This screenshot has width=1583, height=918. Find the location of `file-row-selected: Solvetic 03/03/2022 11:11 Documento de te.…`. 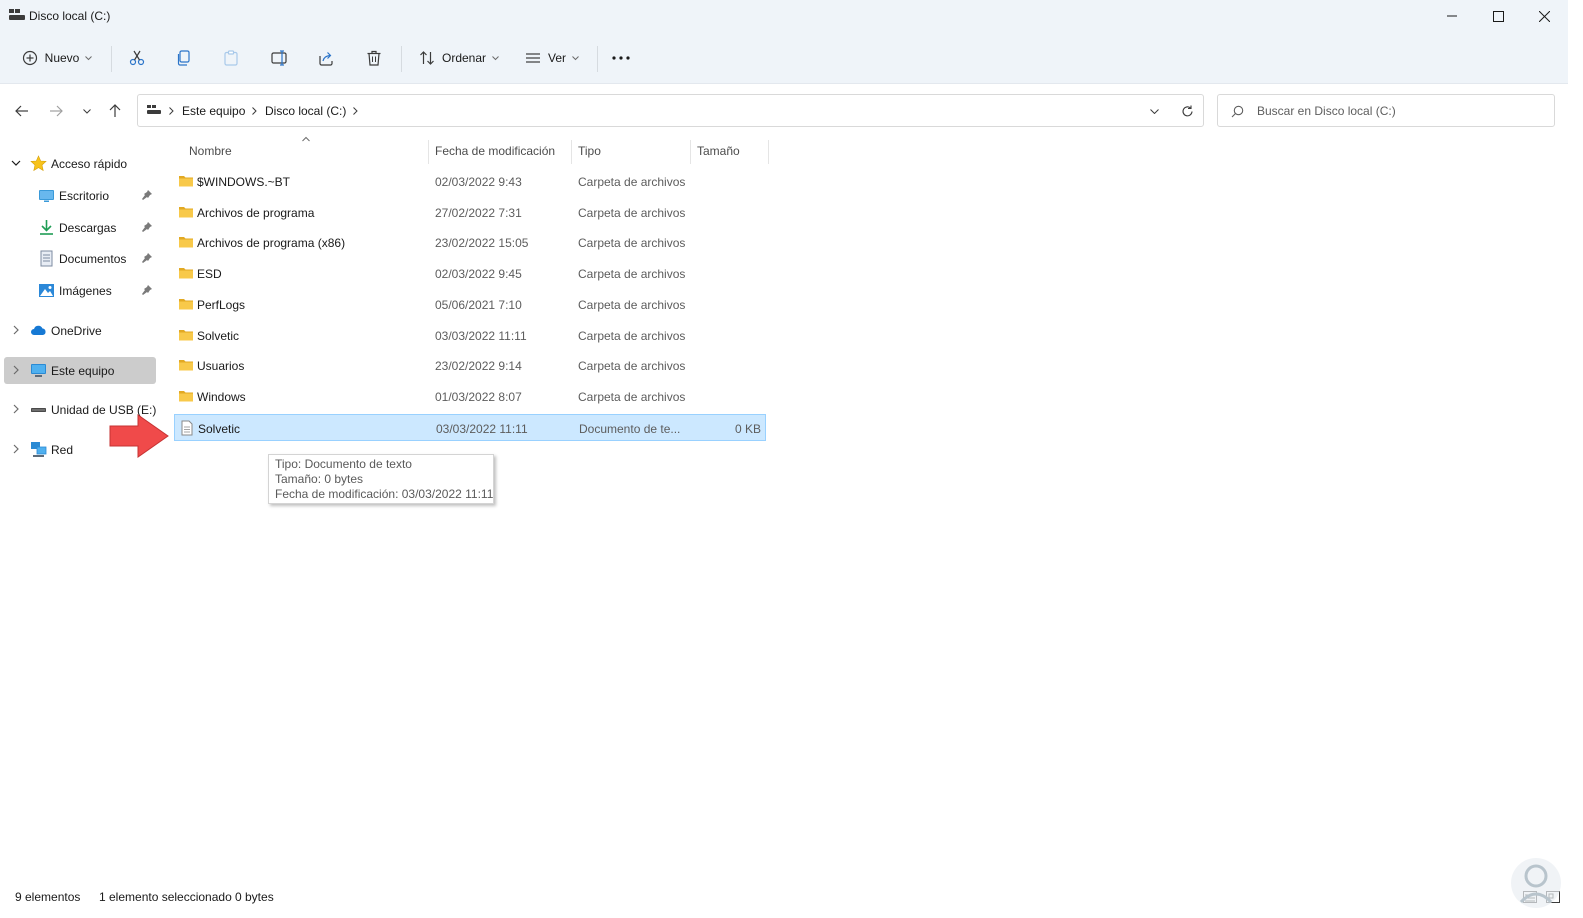

file-row-selected: Solvetic 03/03/2022 11:11 Documento de te.… is located at coordinates (470, 427).